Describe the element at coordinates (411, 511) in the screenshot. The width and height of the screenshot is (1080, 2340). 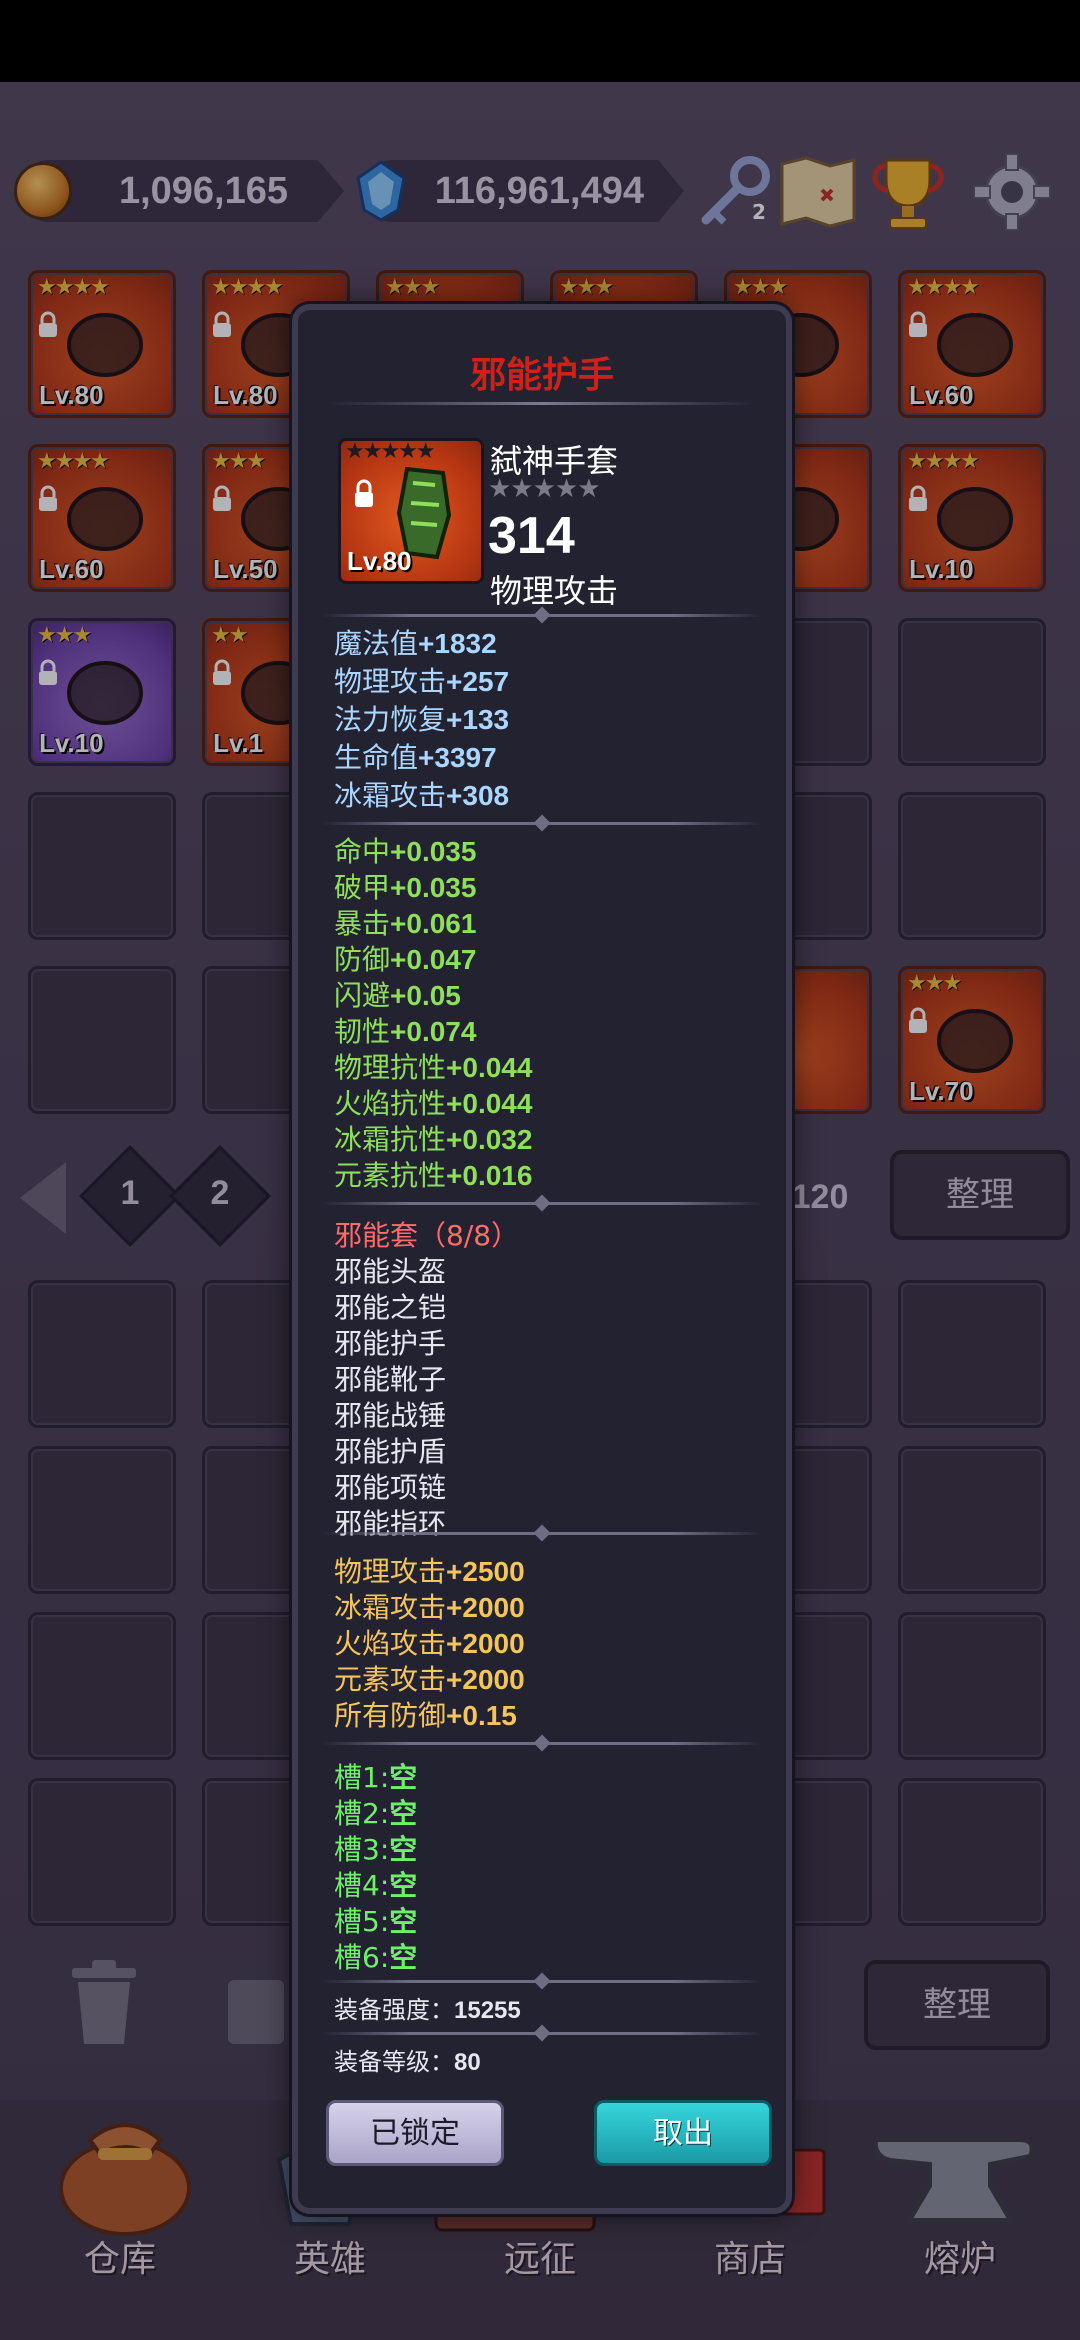
I see `item-thumbnail: ★★★★★ Lv.80` at that location.